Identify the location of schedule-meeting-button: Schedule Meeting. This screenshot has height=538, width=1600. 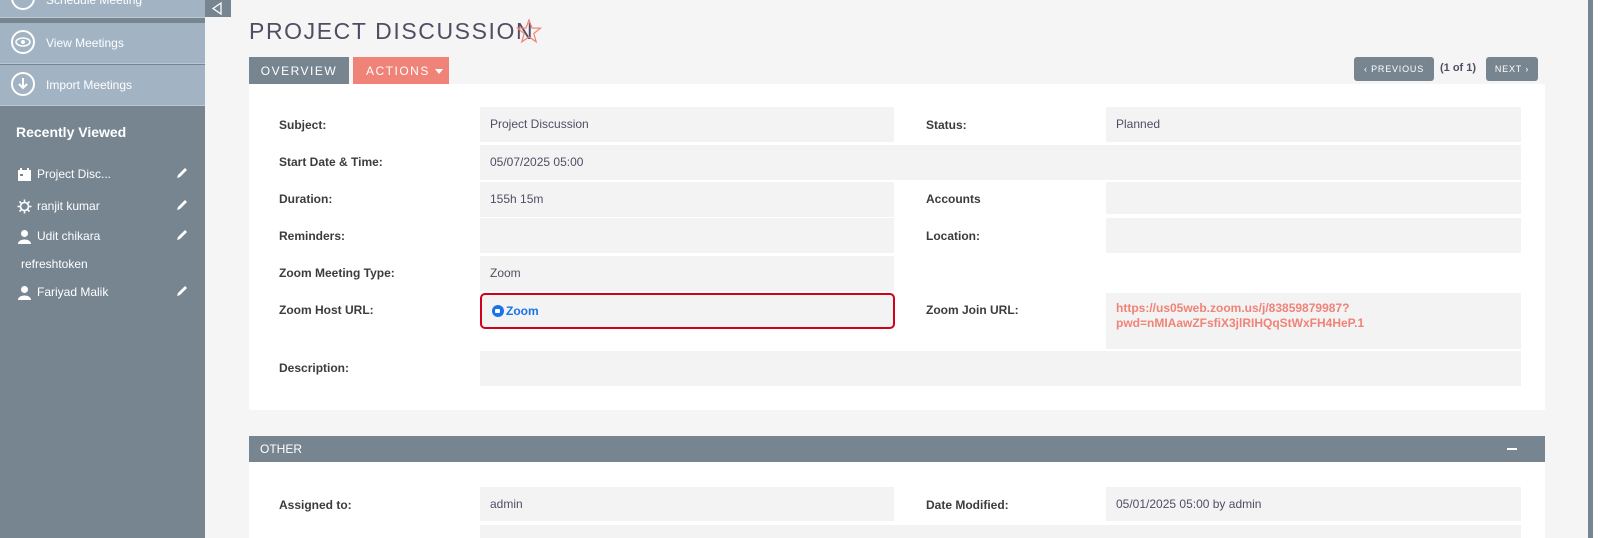
(102, 9).